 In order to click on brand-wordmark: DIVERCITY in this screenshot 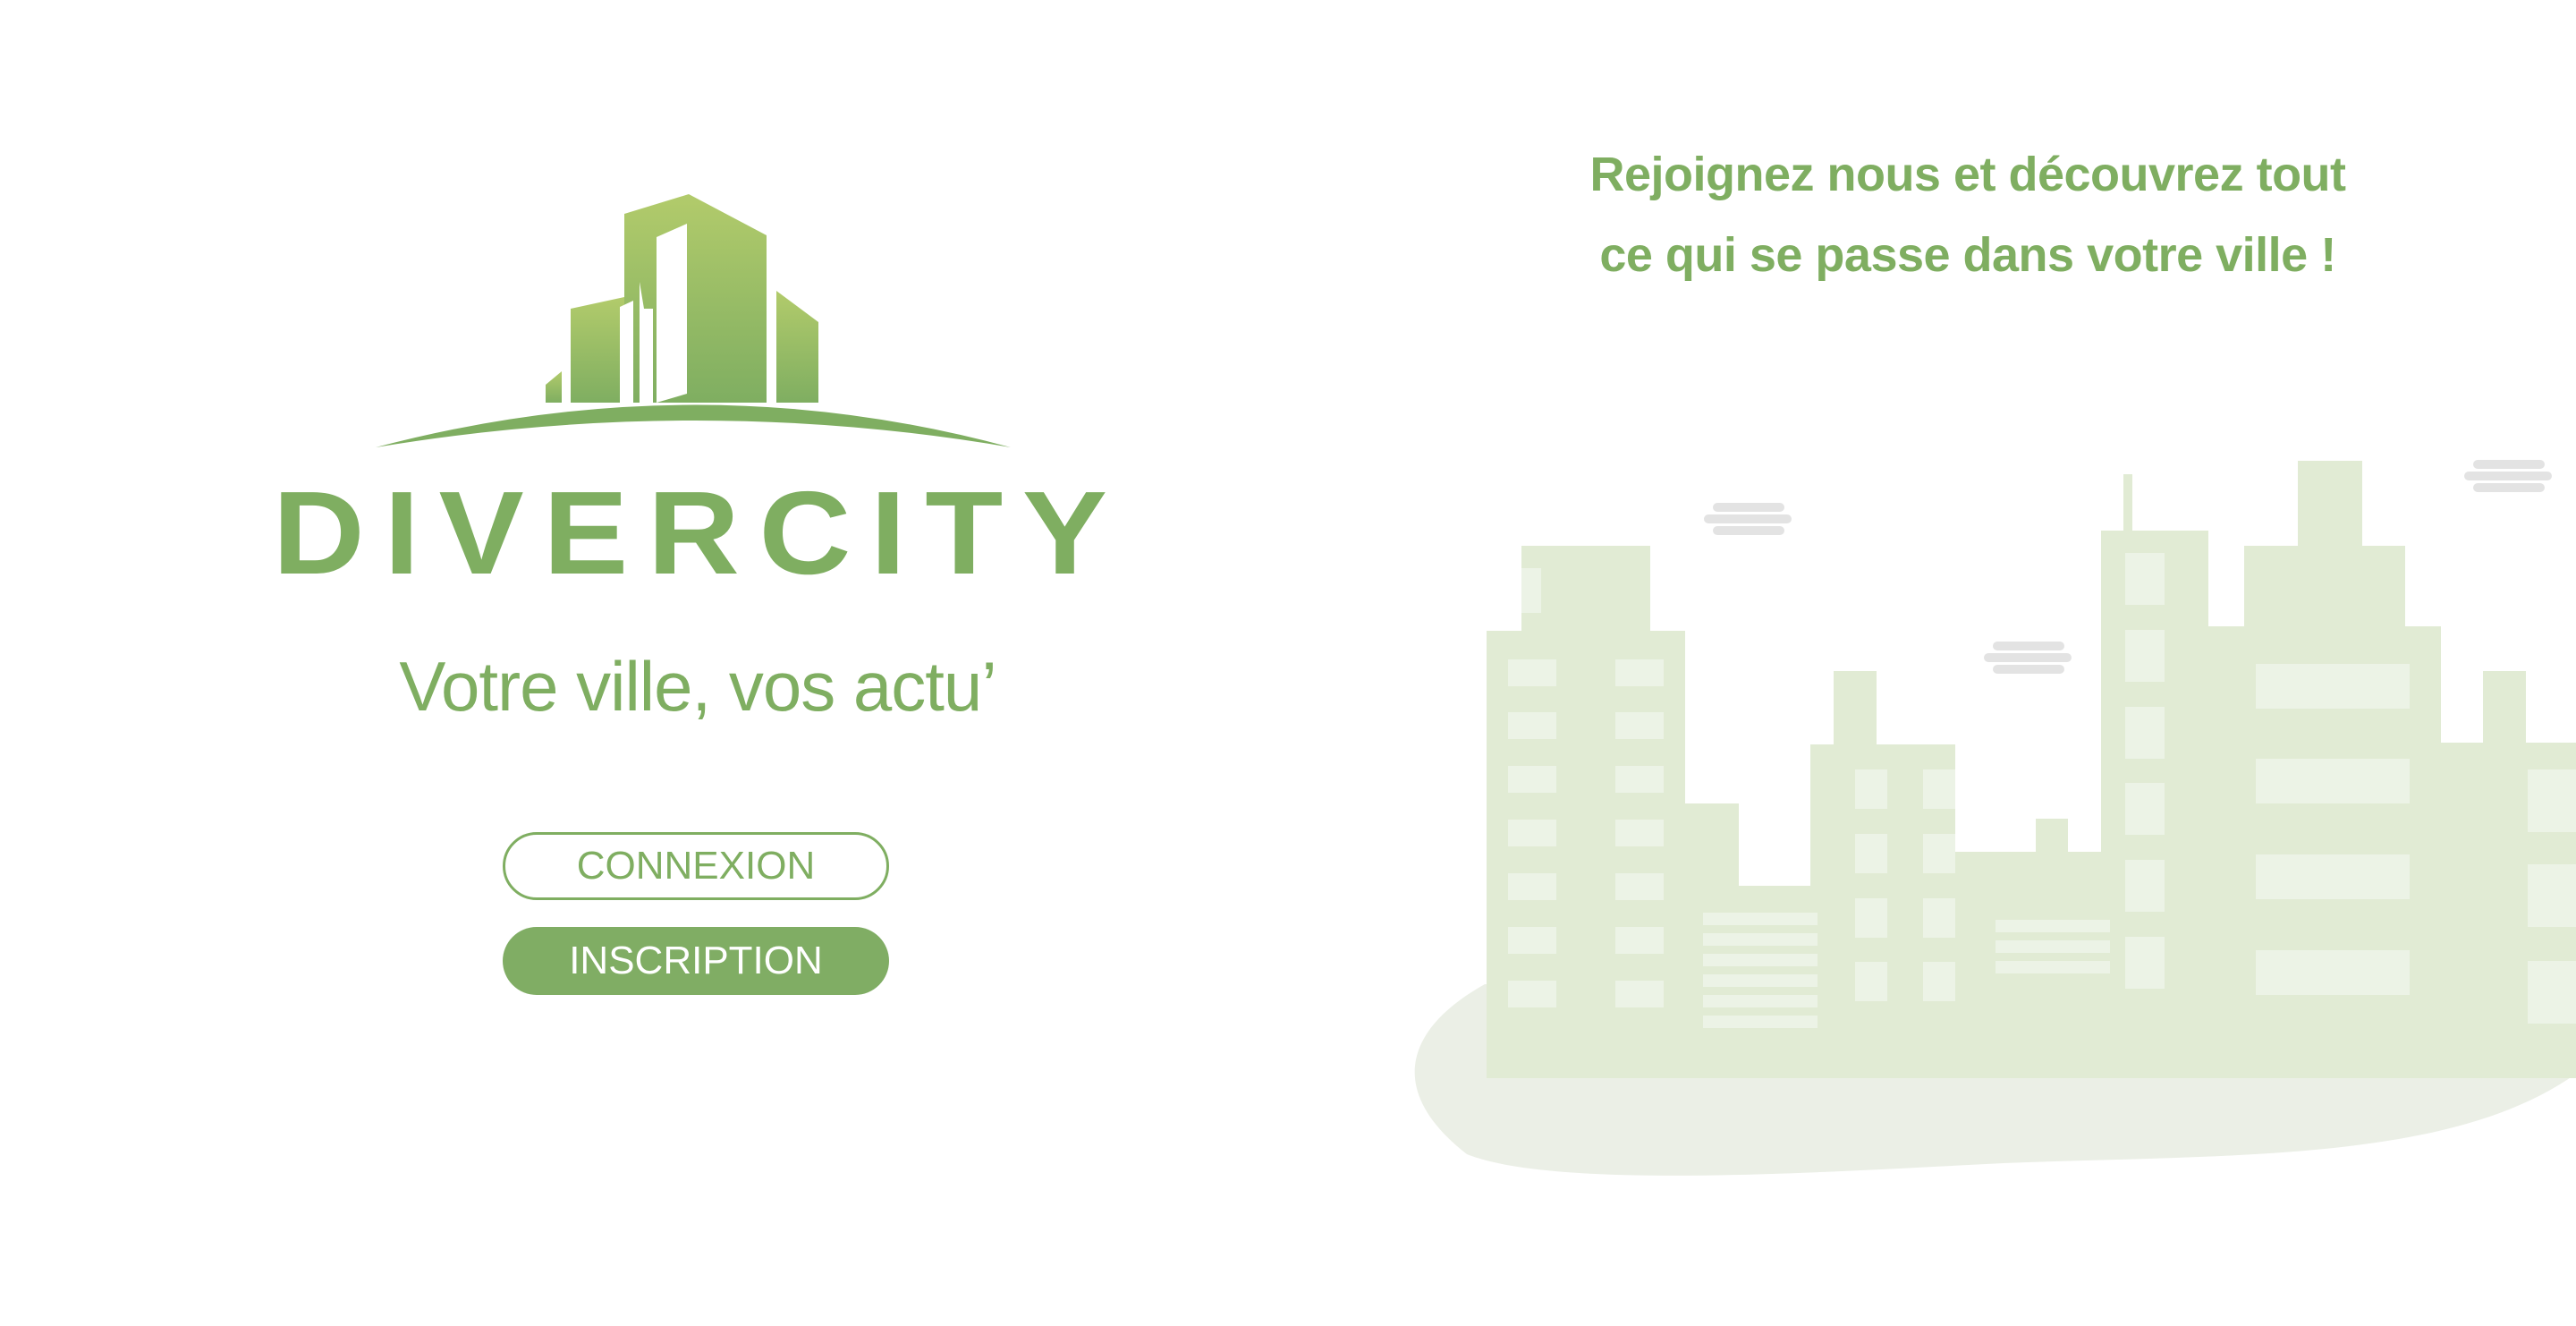, I will do `click(699, 533)`.